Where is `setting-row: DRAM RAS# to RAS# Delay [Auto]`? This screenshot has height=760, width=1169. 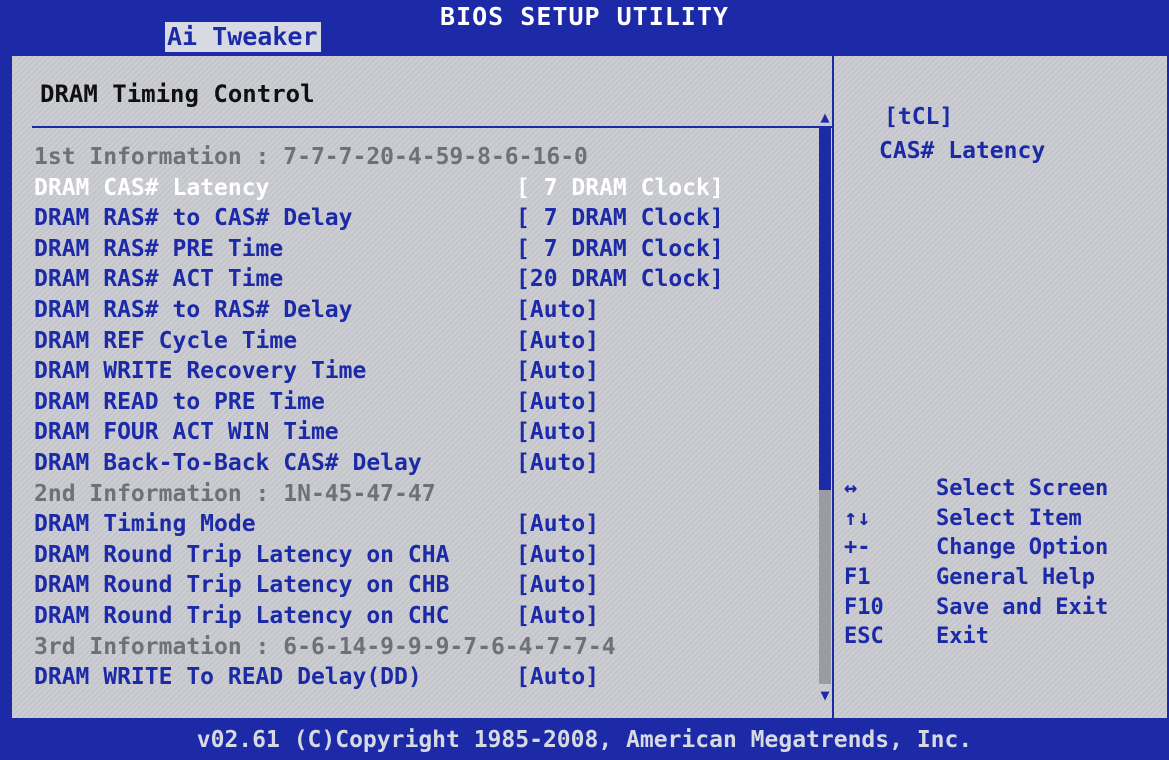
setting-row: DRAM RAS# to RAS# Delay [Auto] is located at coordinates (394, 310).